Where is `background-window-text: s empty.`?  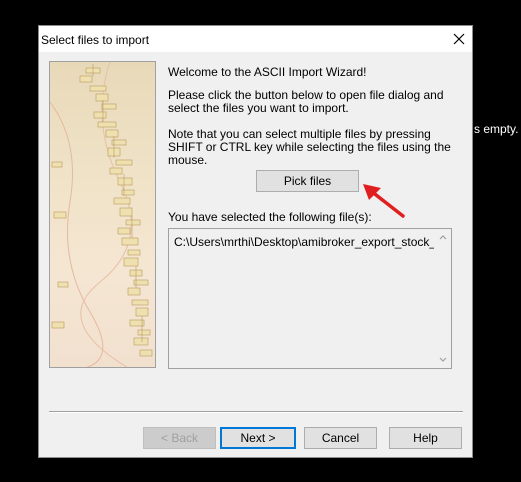 background-window-text: s empty. is located at coordinates (496, 129).